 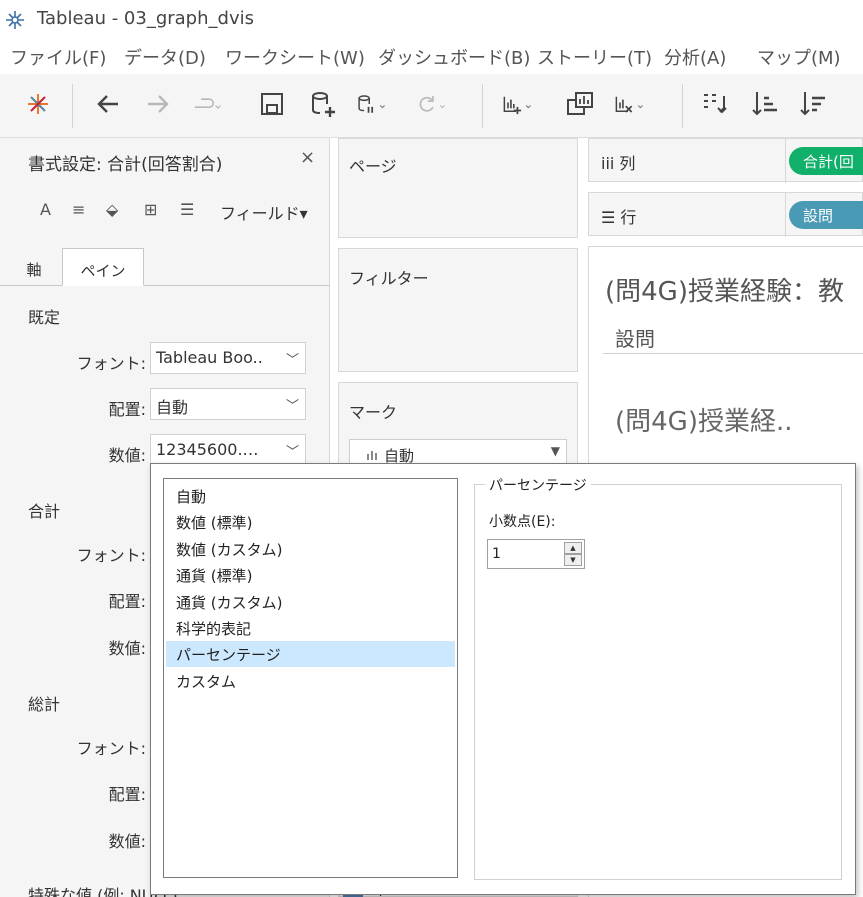 I want to click on tab-axis: 軸, so click(x=34, y=267).